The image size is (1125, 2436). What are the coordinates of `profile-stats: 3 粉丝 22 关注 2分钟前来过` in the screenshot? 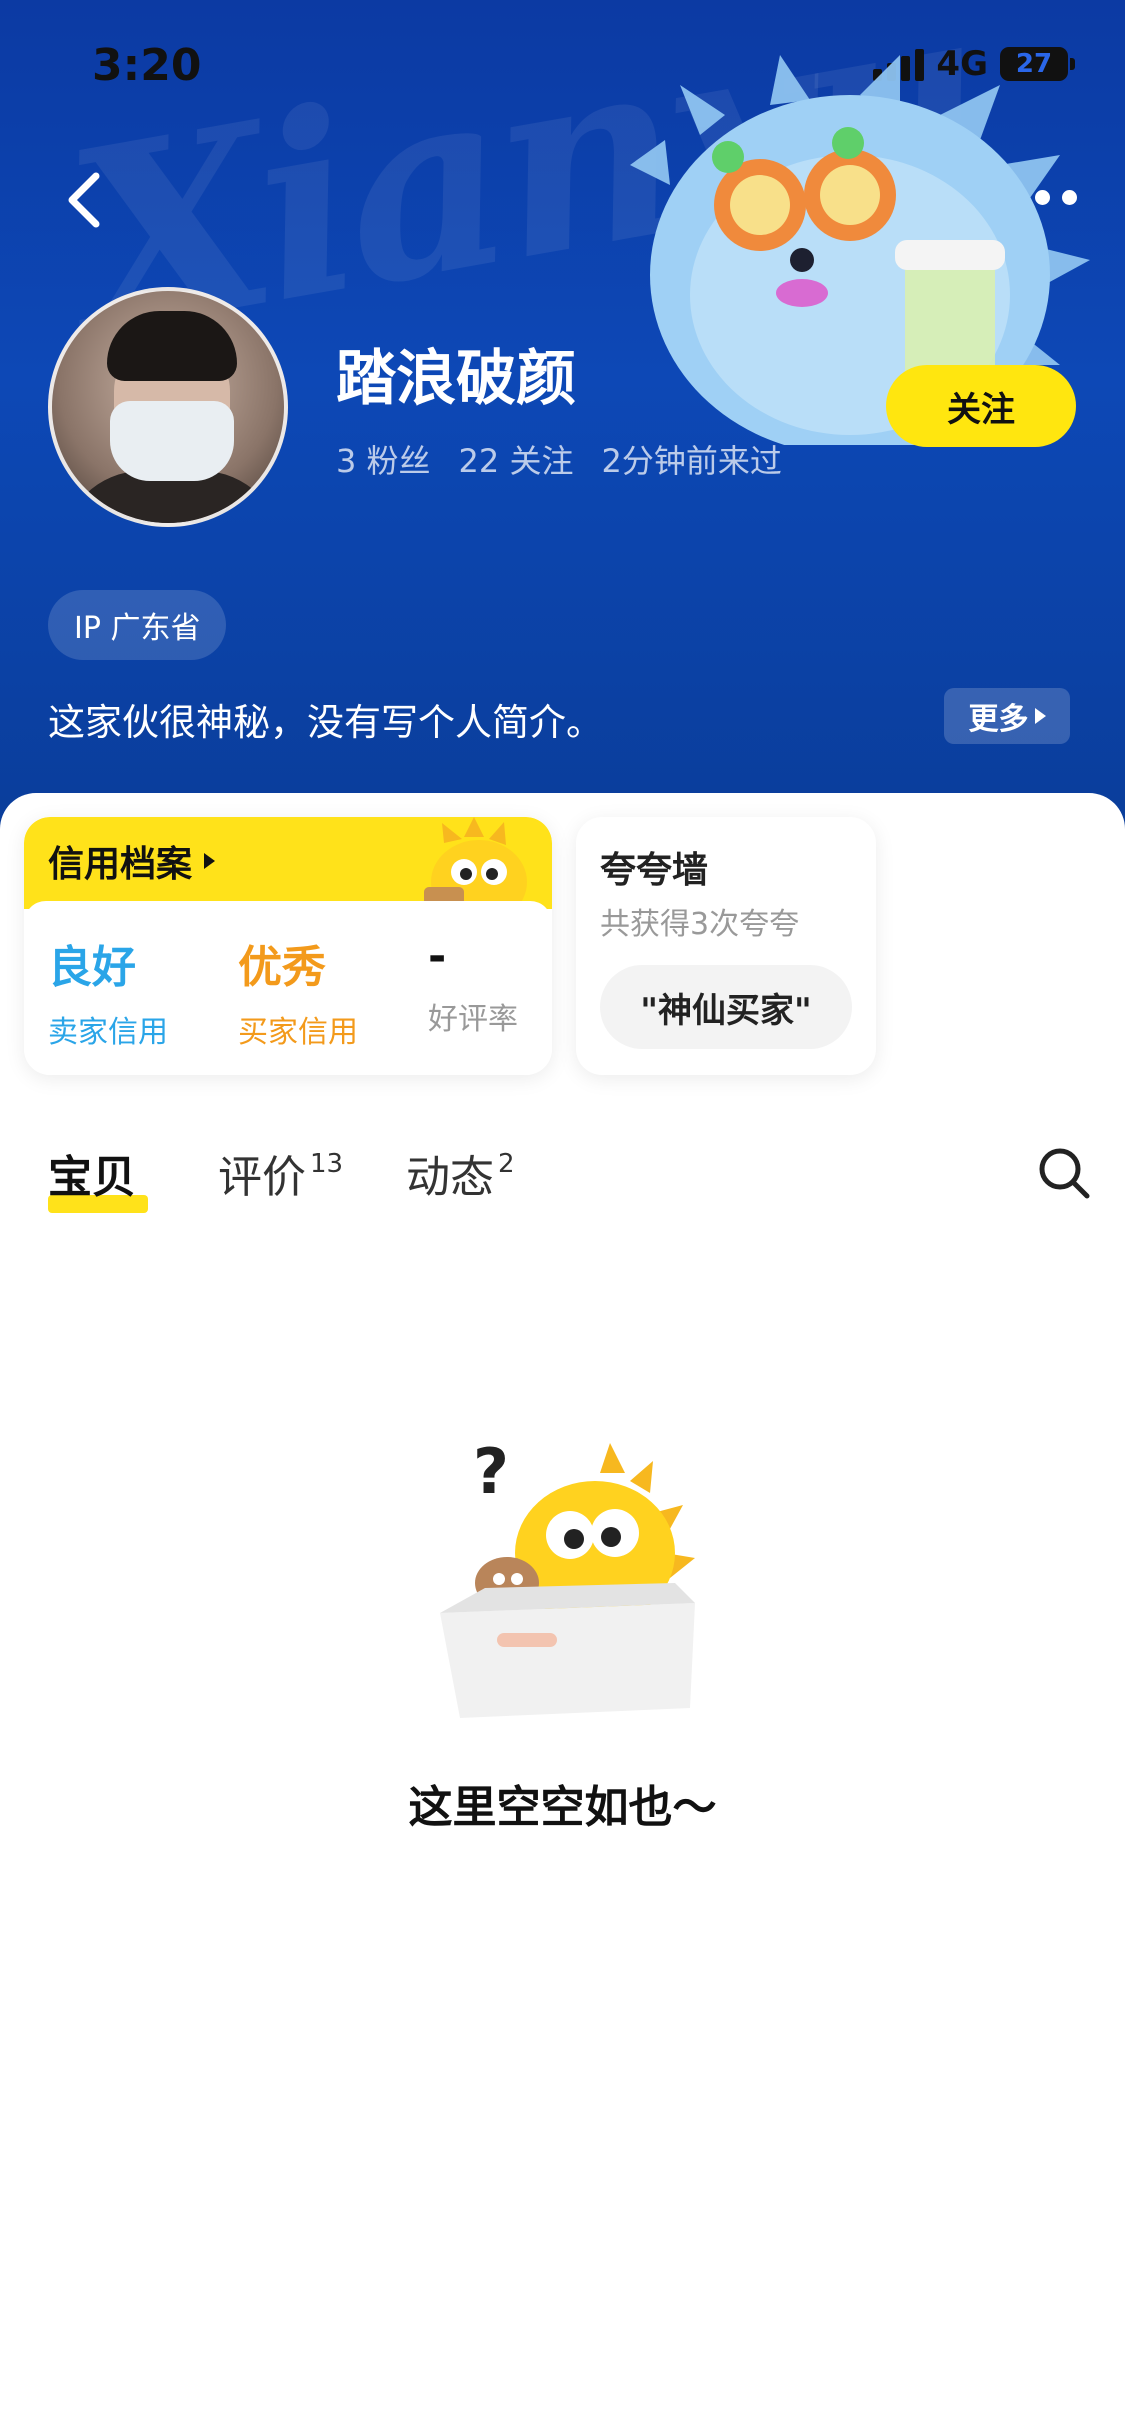 It's located at (559, 459).